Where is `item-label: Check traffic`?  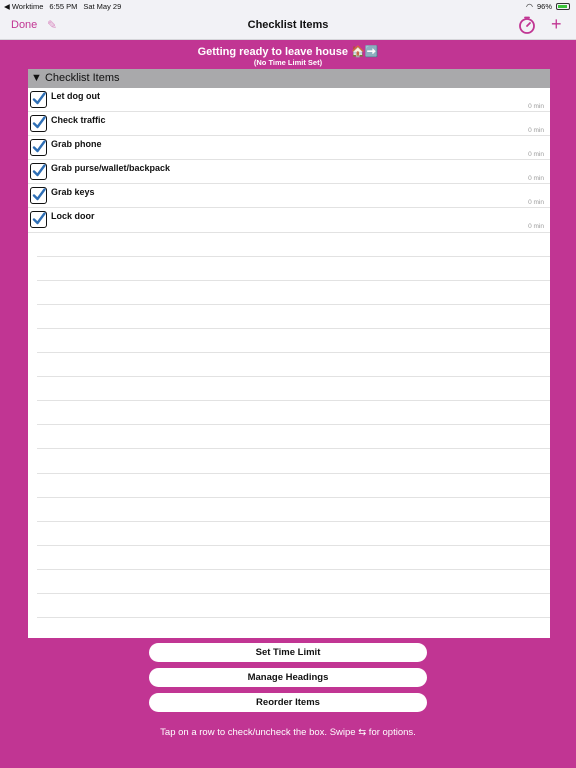
item-label: Check traffic is located at coordinates (78, 120).